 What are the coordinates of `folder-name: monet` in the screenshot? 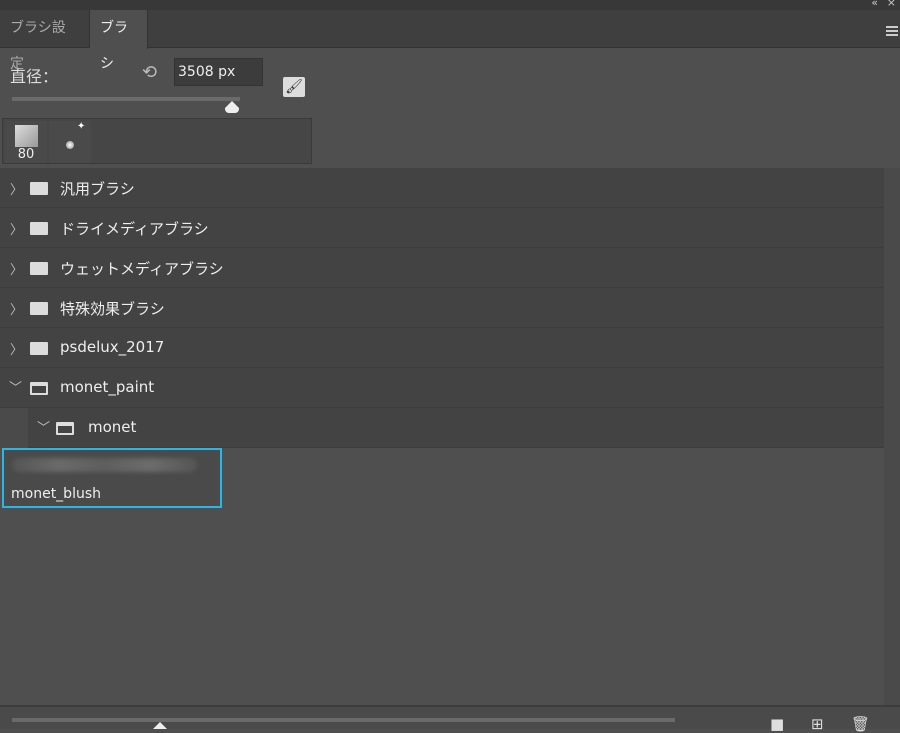 It's located at (112, 427).